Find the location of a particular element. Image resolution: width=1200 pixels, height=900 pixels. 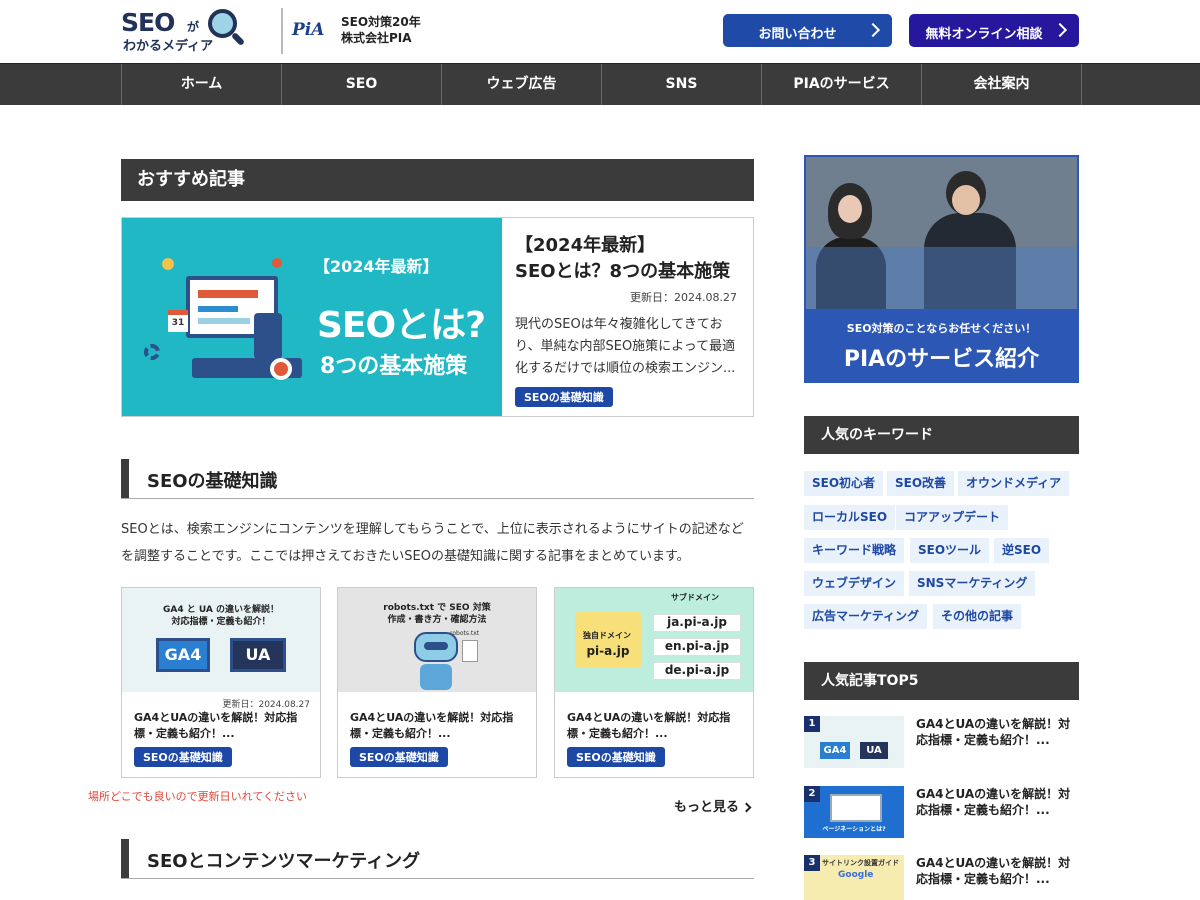

keyword-tag: キーワード戦略 is located at coordinates (854, 550).